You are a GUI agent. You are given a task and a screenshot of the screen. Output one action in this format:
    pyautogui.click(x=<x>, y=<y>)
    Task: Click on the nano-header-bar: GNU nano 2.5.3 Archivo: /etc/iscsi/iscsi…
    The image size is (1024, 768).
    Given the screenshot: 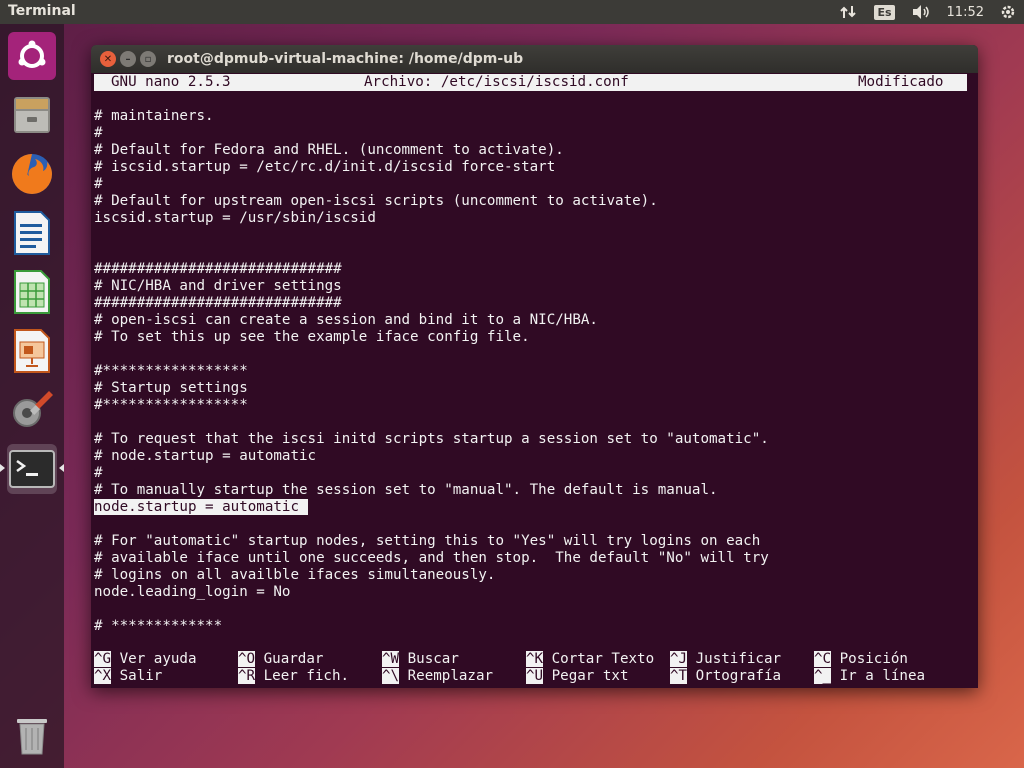 What is the action you would take?
    pyautogui.click(x=530, y=82)
    